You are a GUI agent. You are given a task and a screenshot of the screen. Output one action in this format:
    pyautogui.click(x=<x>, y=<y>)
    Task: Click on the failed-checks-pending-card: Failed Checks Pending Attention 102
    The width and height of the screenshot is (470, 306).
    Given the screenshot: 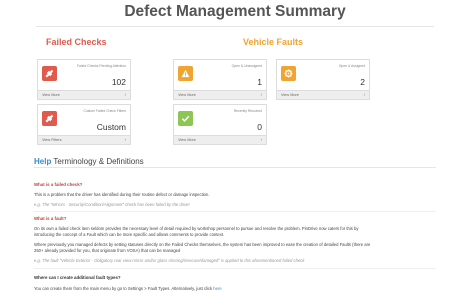 What is the action you would take?
    pyautogui.click(x=84, y=75)
    